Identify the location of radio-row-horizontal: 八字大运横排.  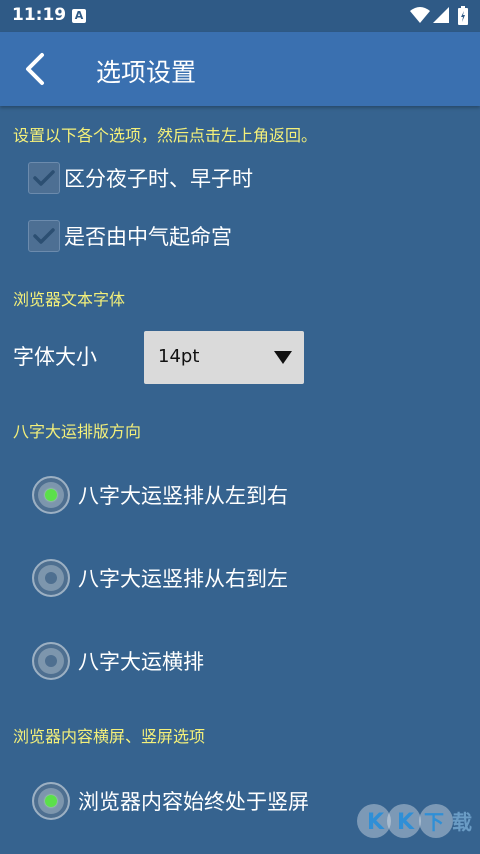
(118, 661).